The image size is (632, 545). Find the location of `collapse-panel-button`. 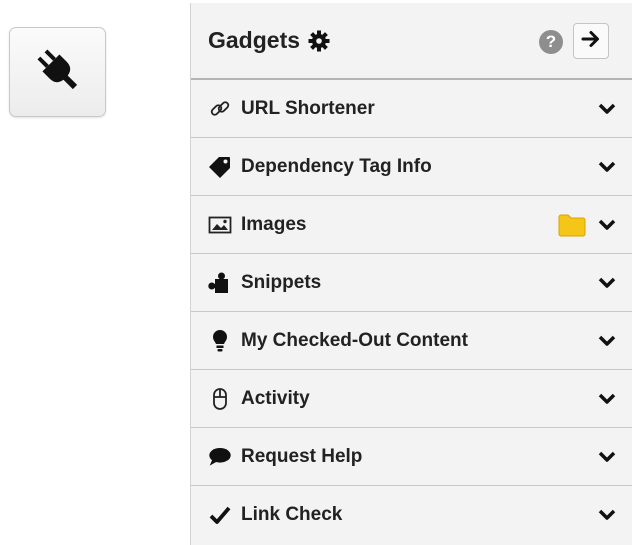

collapse-panel-button is located at coordinates (591, 41).